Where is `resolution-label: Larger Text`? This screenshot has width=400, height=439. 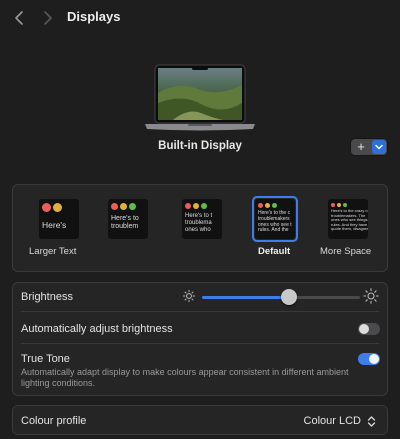 resolution-label: Larger Text is located at coordinates (53, 251).